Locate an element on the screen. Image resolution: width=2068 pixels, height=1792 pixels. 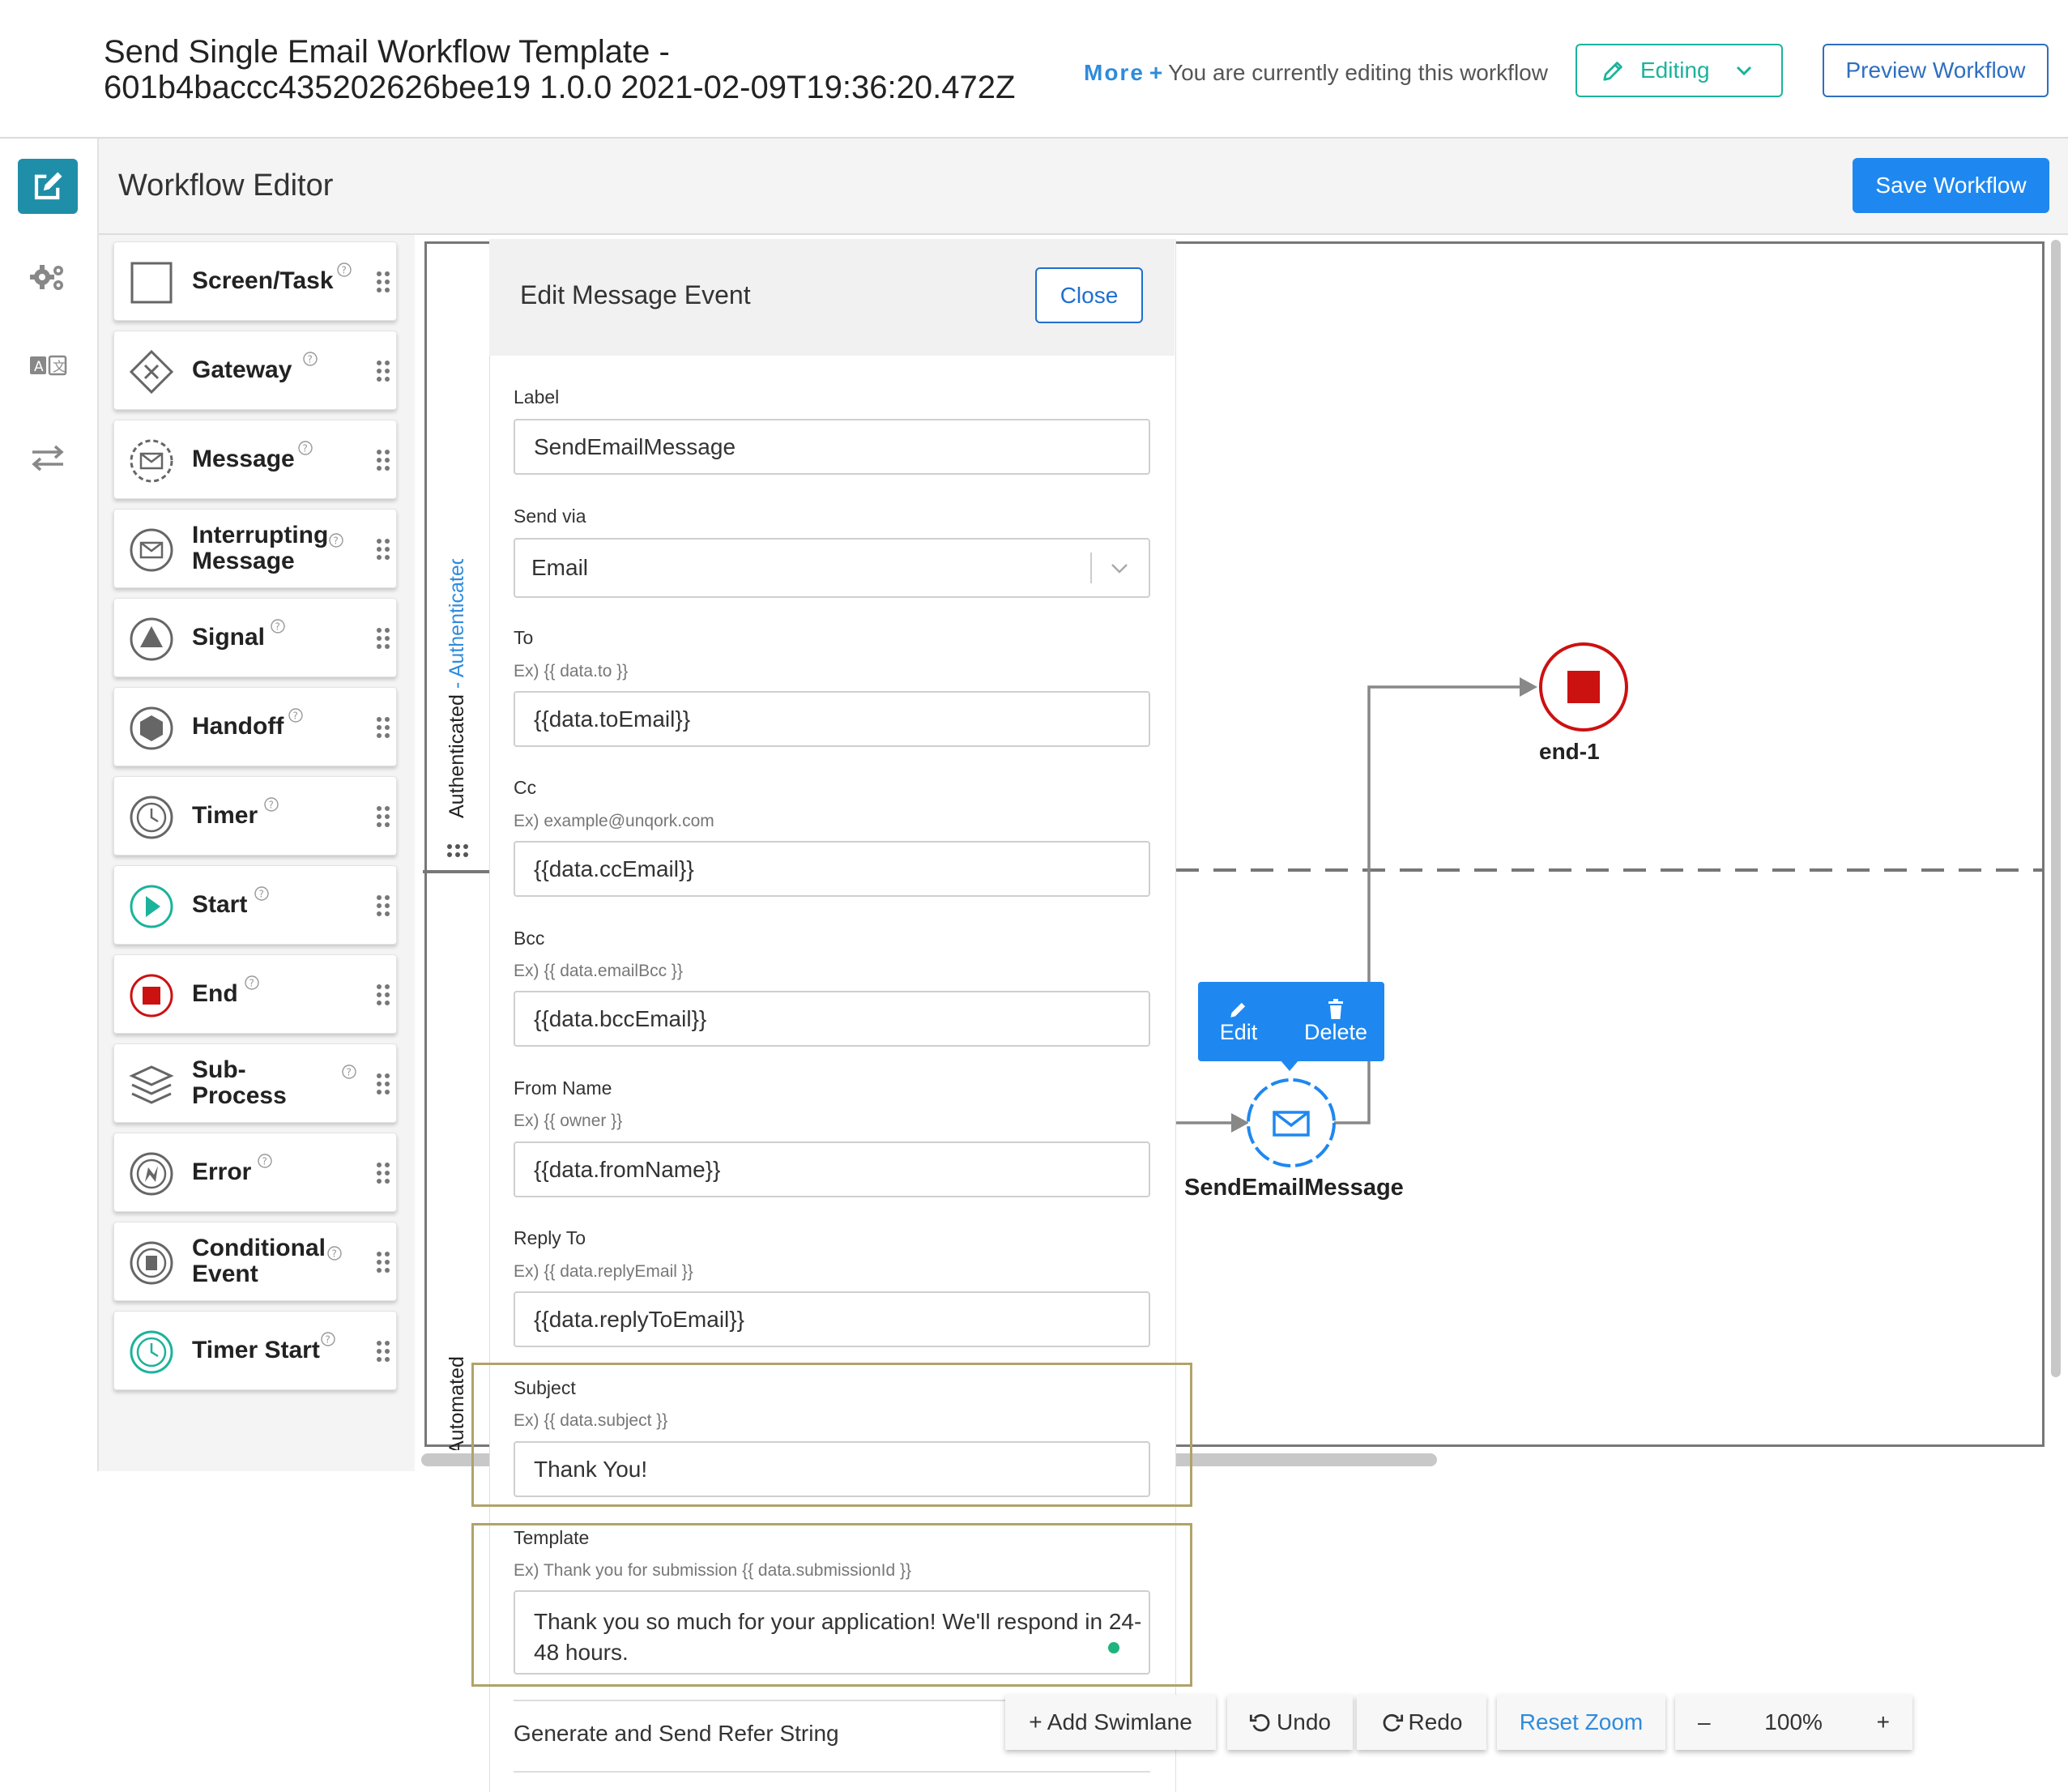
redo-button: Redo is located at coordinates (1422, 1722).